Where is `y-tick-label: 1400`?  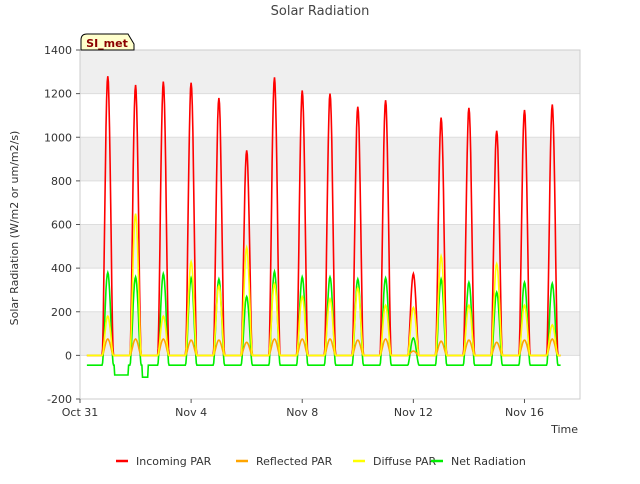 y-tick-label: 1400 is located at coordinates (58, 50).